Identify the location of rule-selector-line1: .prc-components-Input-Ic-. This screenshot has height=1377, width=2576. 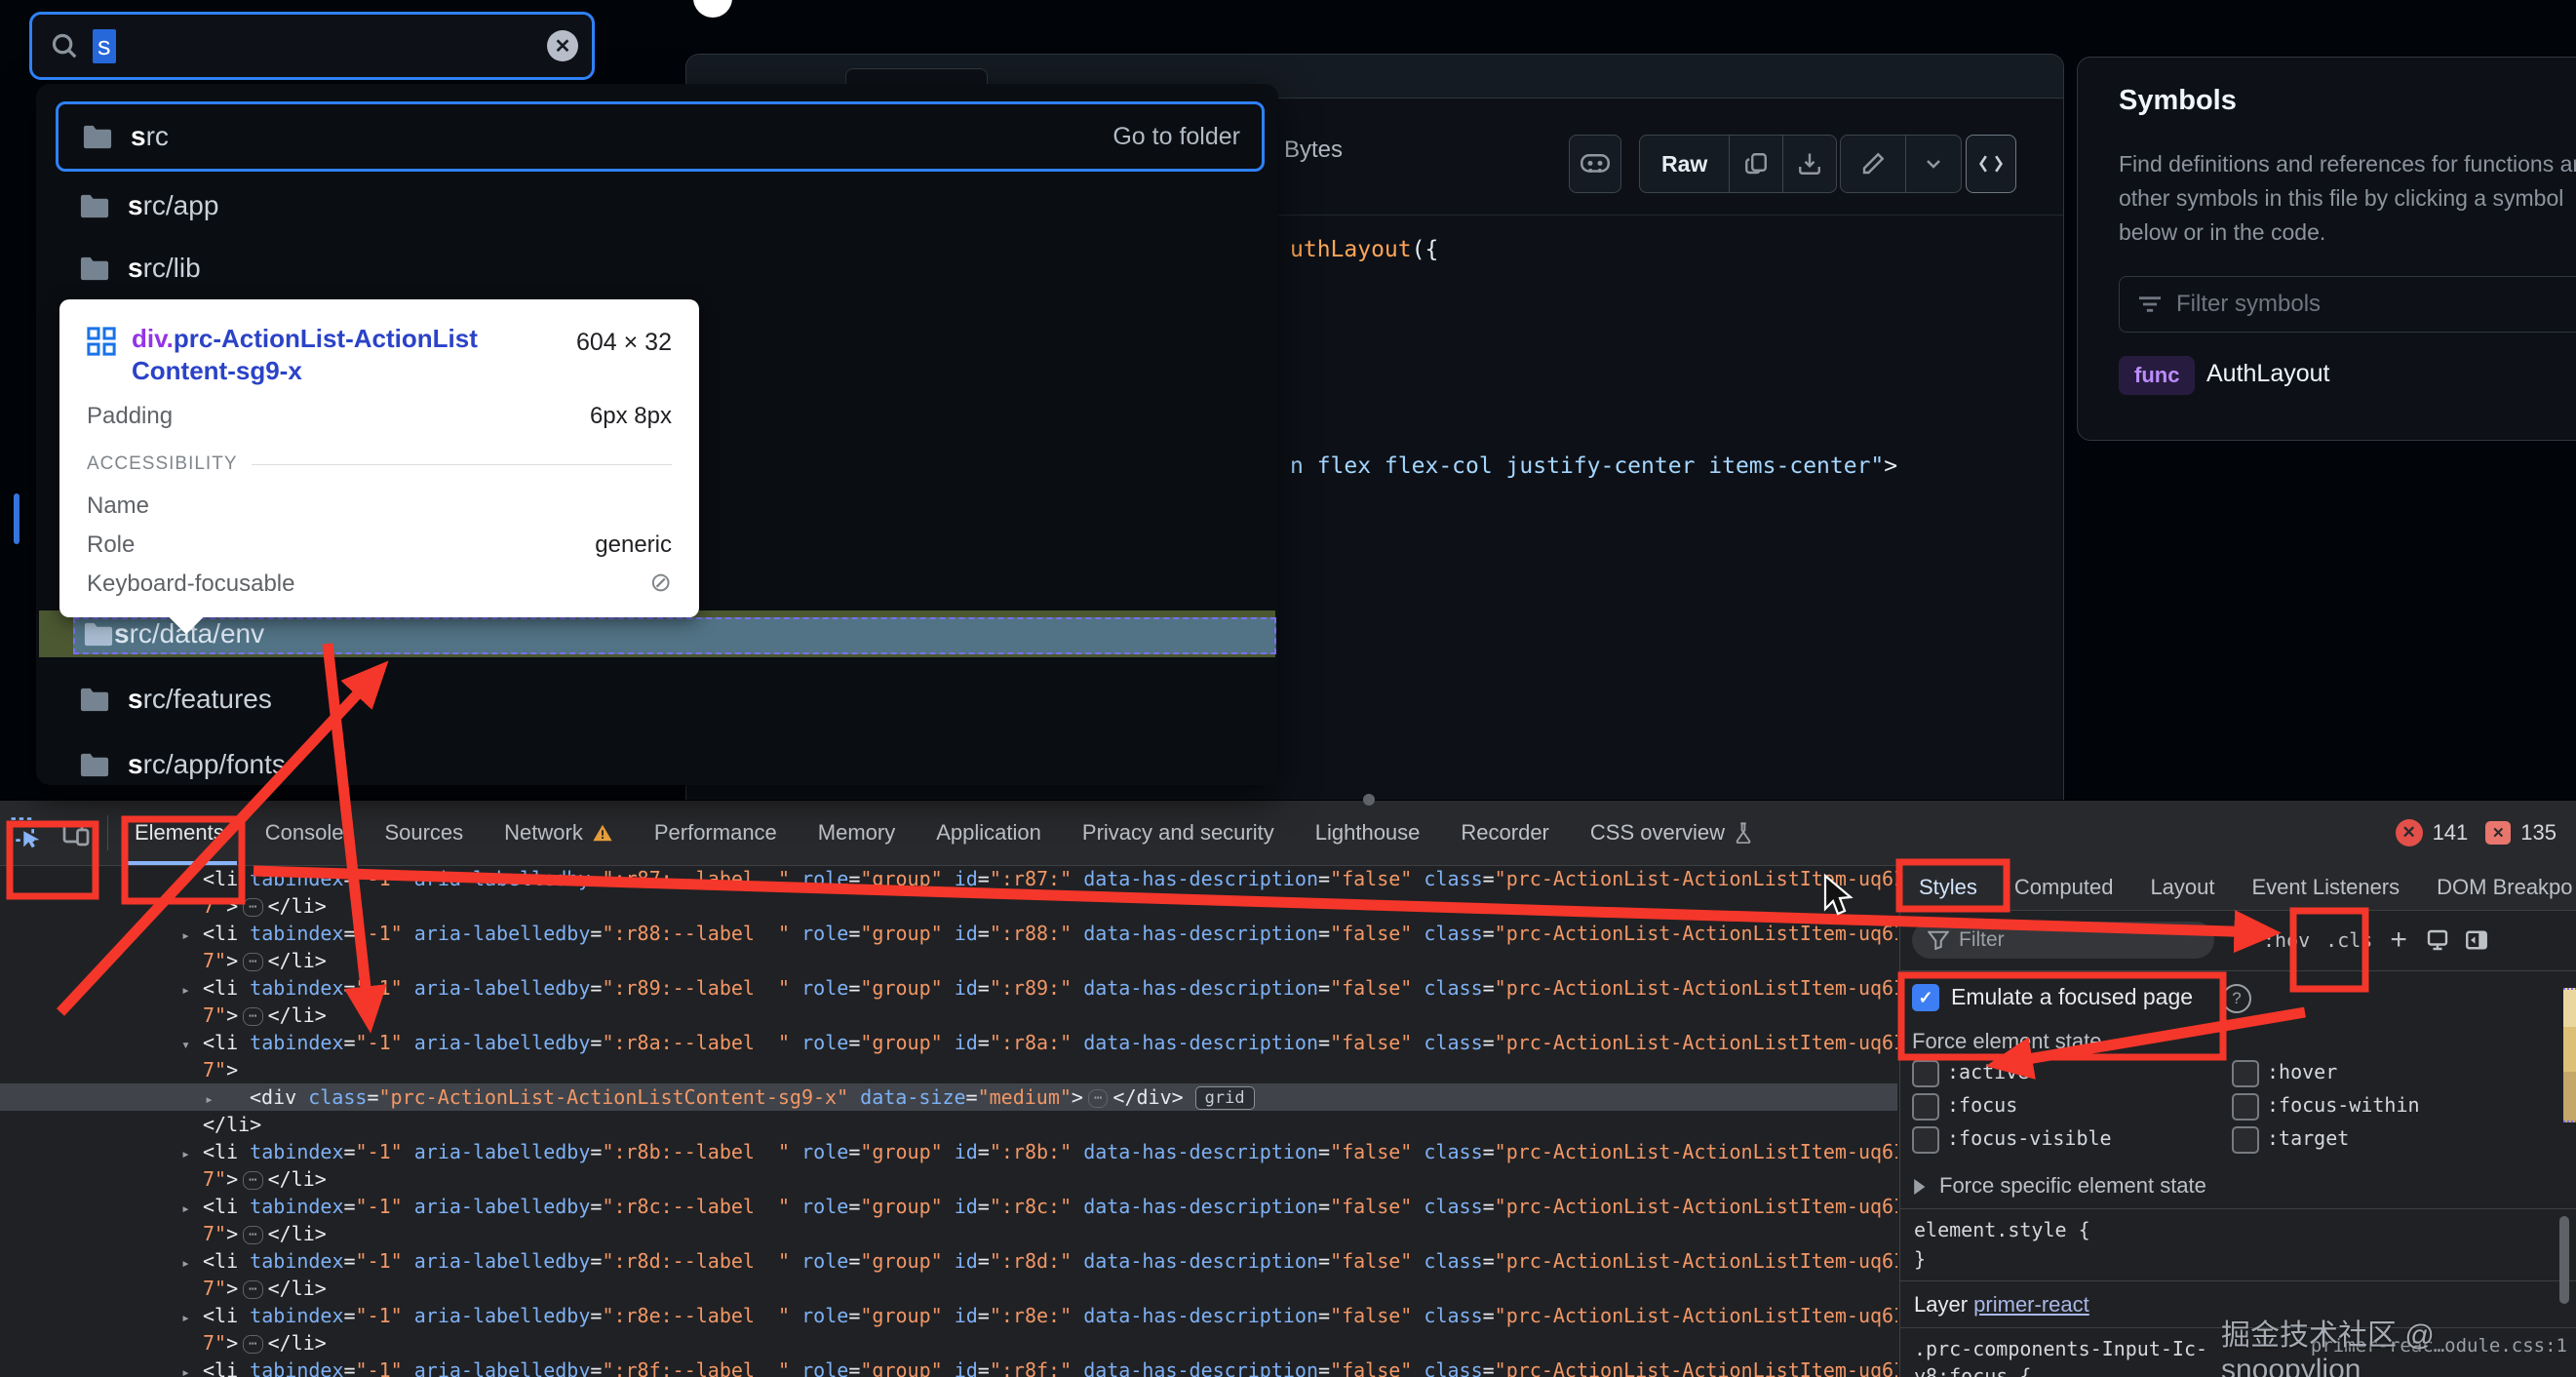
(2060, 1348).